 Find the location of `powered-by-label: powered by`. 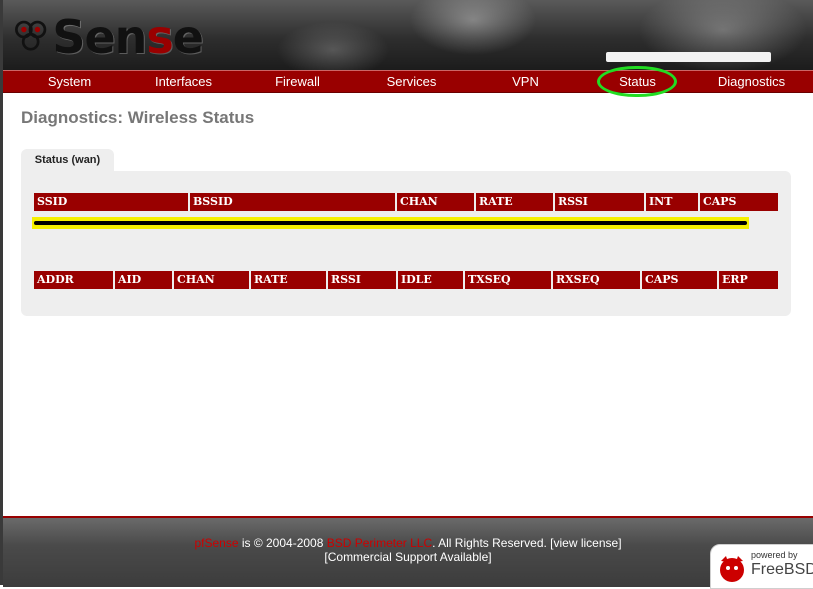

powered-by-label: powered by is located at coordinates (774, 555).